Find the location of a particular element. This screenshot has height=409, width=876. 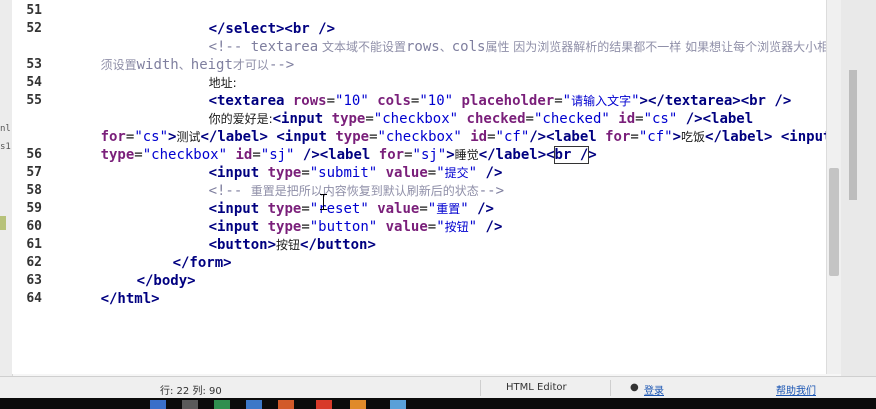

code-attr: type is located at coordinates (117, 155).